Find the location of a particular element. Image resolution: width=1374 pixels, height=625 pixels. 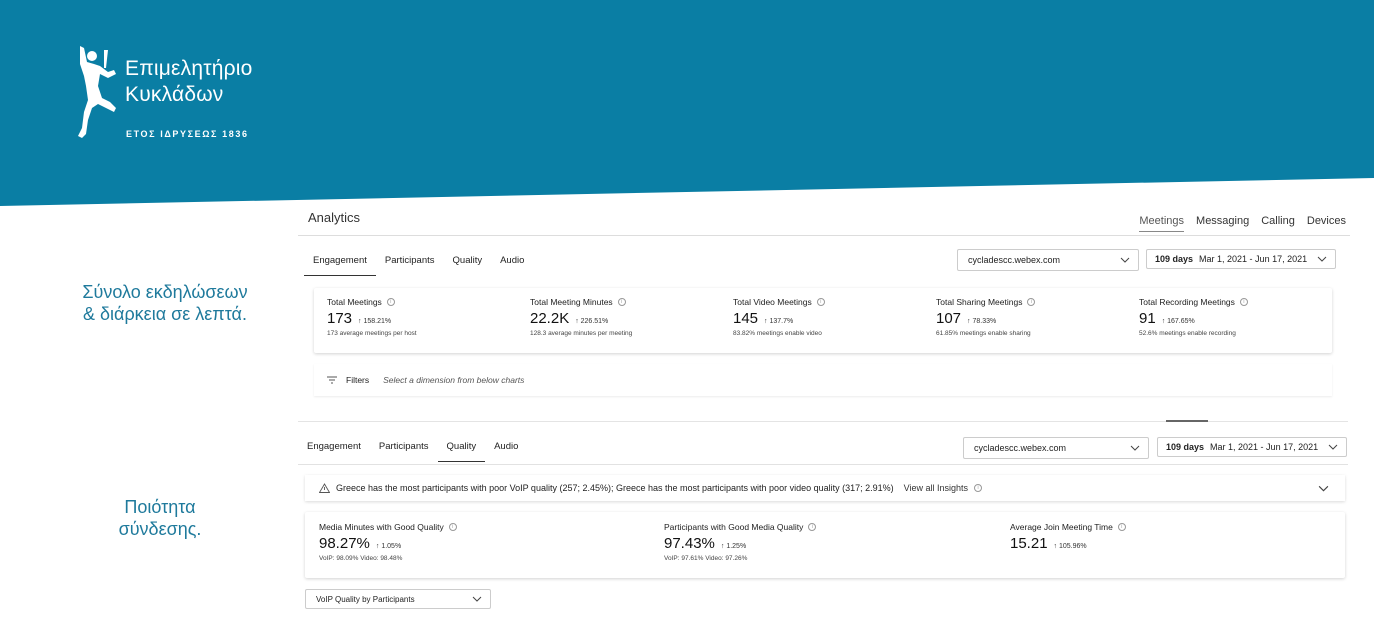

metric-note: 61.85% meetings enable sharing is located at coordinates (983, 333).